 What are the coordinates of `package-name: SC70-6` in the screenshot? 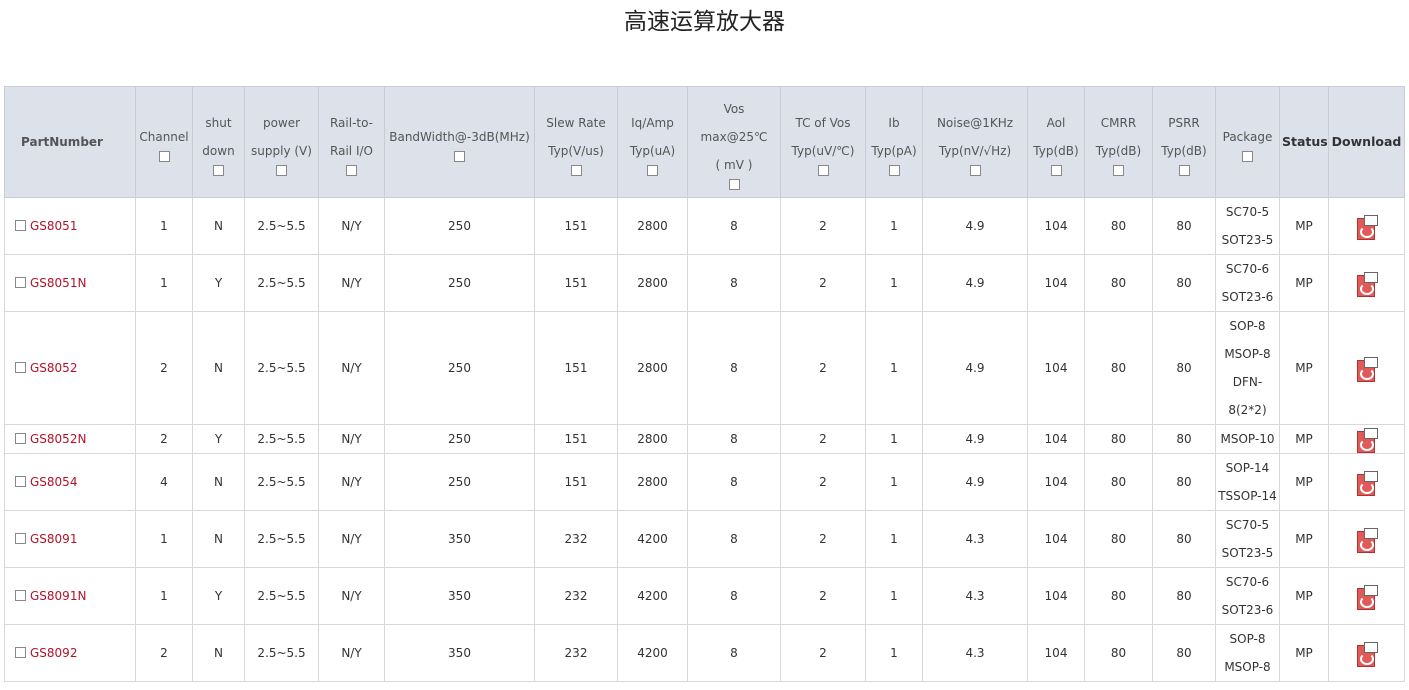 It's located at (1247, 582).